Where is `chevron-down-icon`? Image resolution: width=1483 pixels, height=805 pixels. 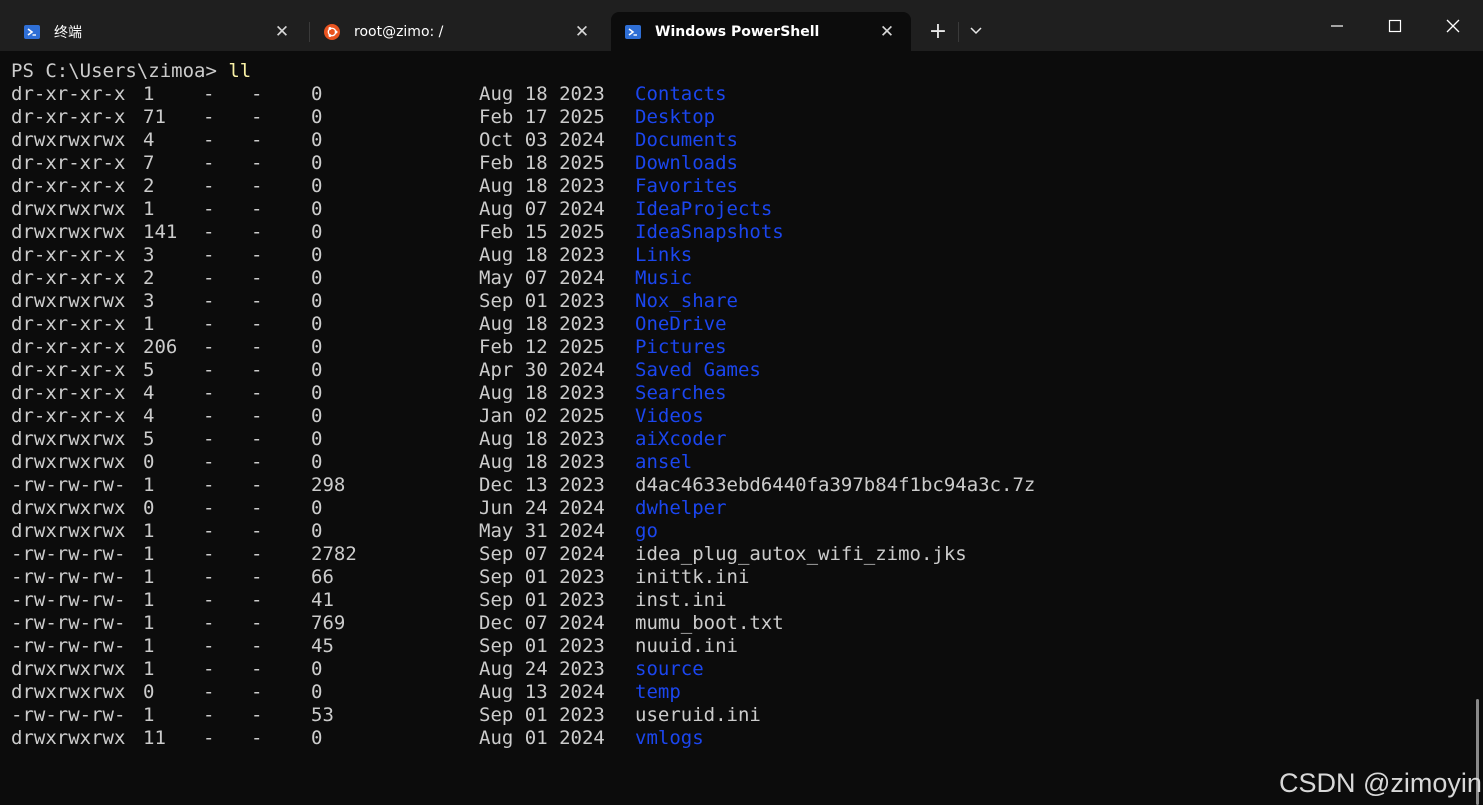 chevron-down-icon is located at coordinates (976, 31).